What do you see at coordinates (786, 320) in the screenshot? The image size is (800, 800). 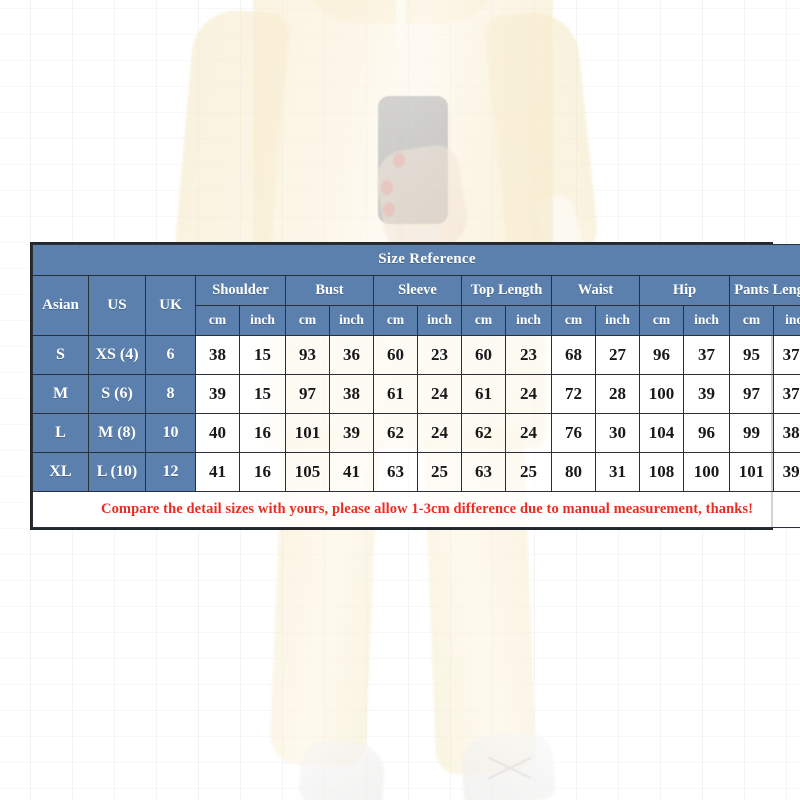 I see `unit-header-inch-13: inch` at bounding box center [786, 320].